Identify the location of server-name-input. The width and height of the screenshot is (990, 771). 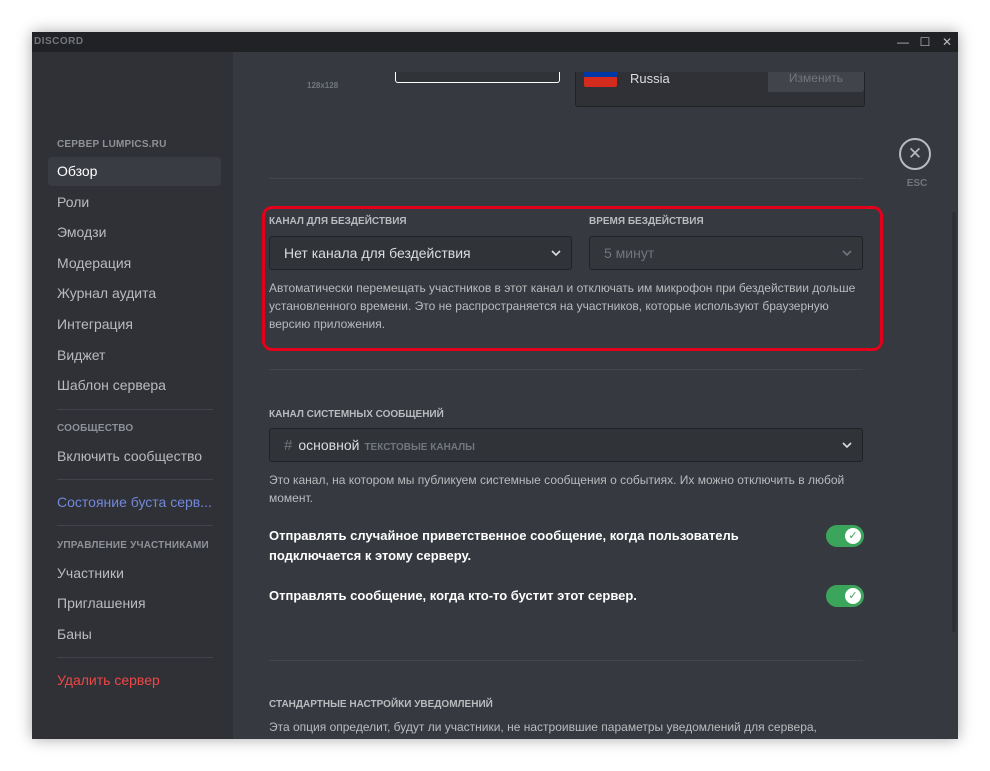
(477, 77).